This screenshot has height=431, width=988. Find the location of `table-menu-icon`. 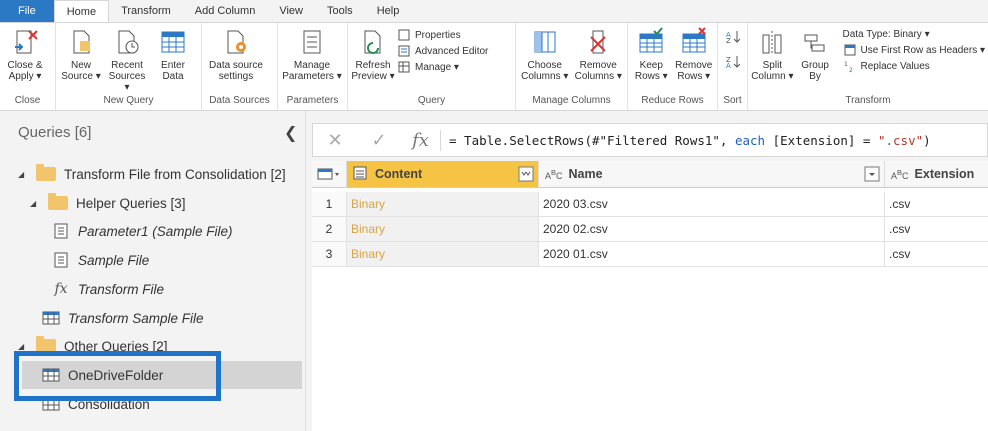

table-menu-icon is located at coordinates (328, 174).